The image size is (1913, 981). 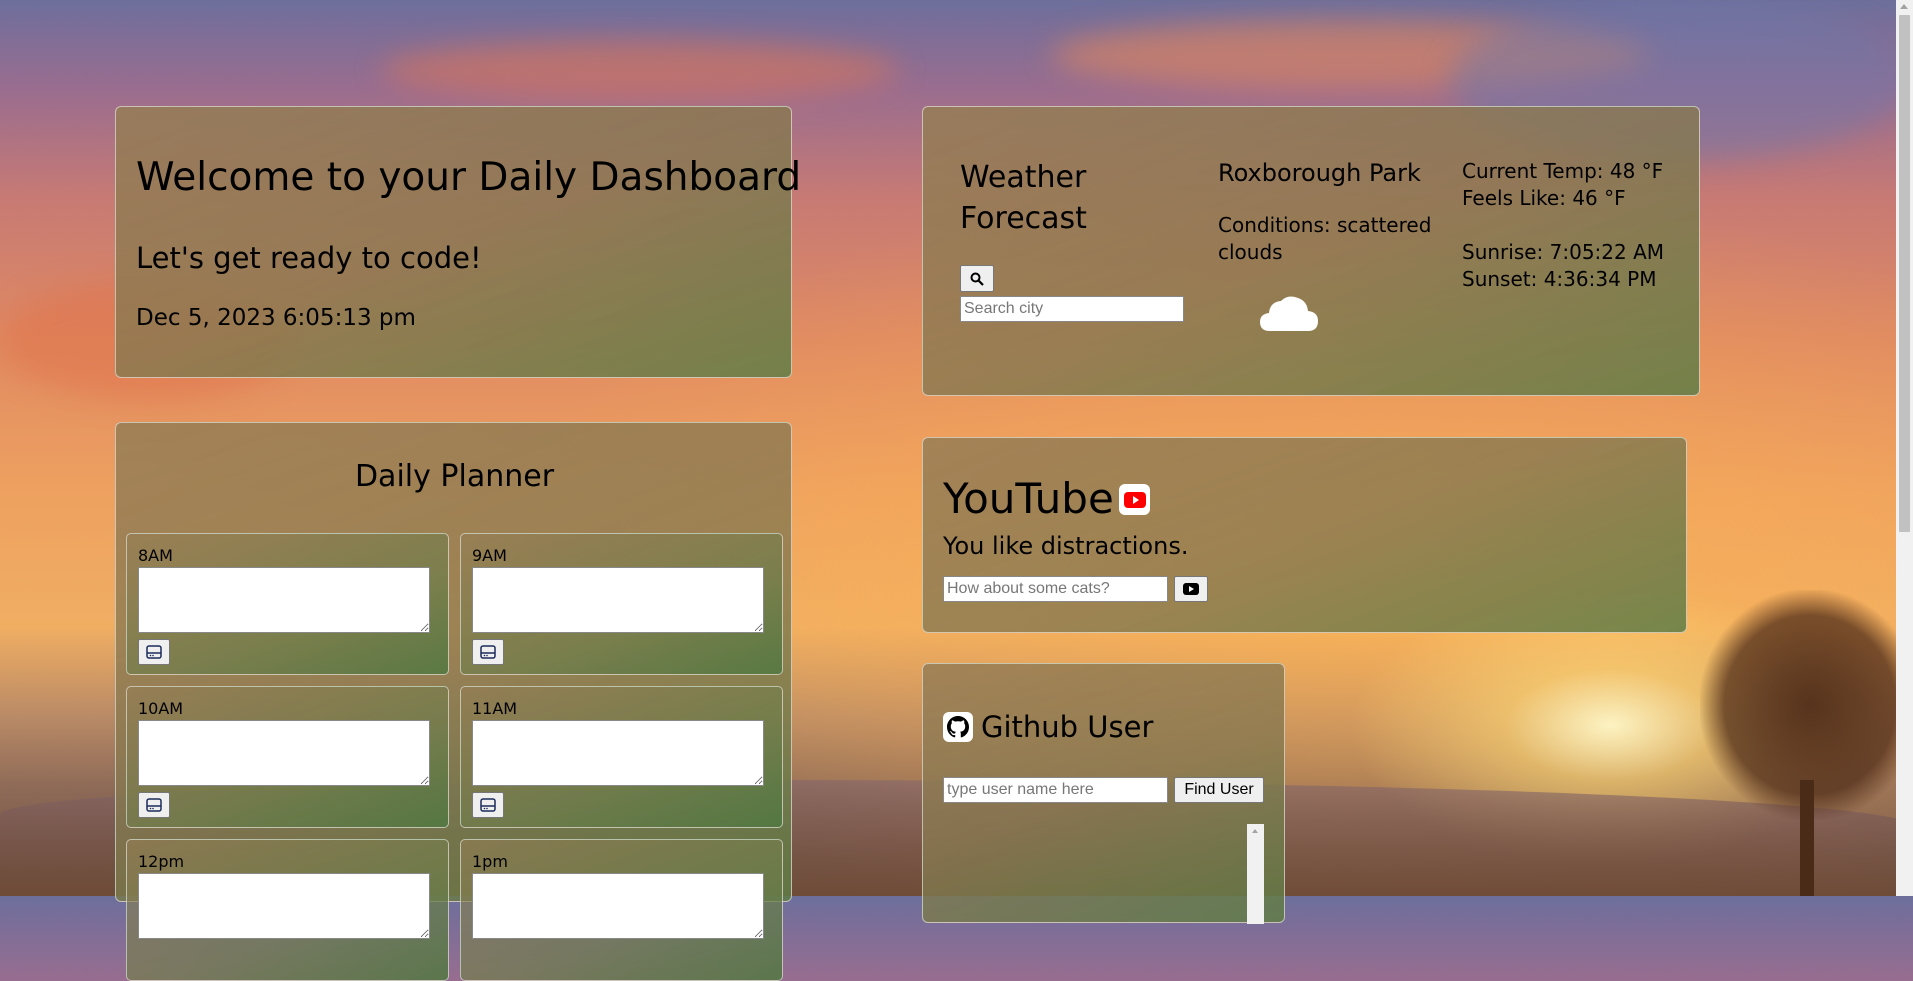 I want to click on youtube-title: YouTube, so click(x=1028, y=498).